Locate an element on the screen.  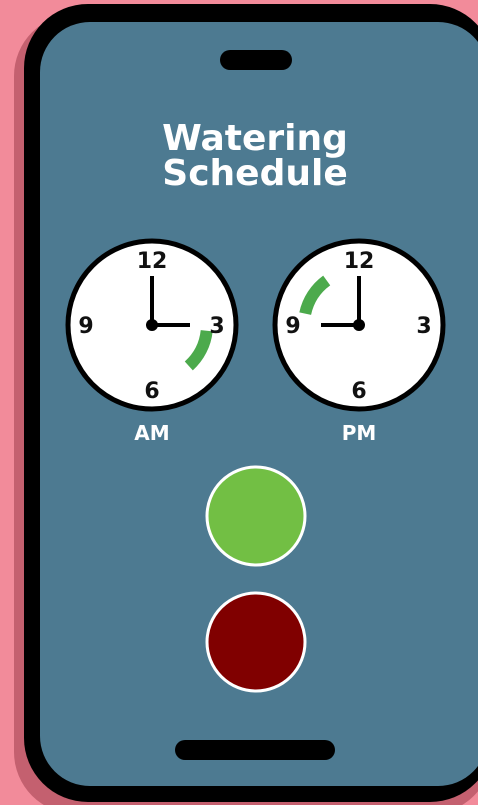
stop-button is located at coordinates (256, 642).